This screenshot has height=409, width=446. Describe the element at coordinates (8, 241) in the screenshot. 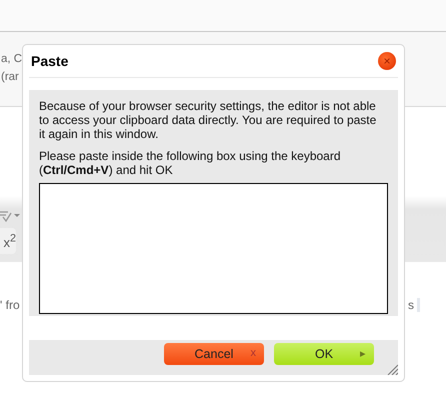

I see `superscript-button: x$^{2}$` at that location.